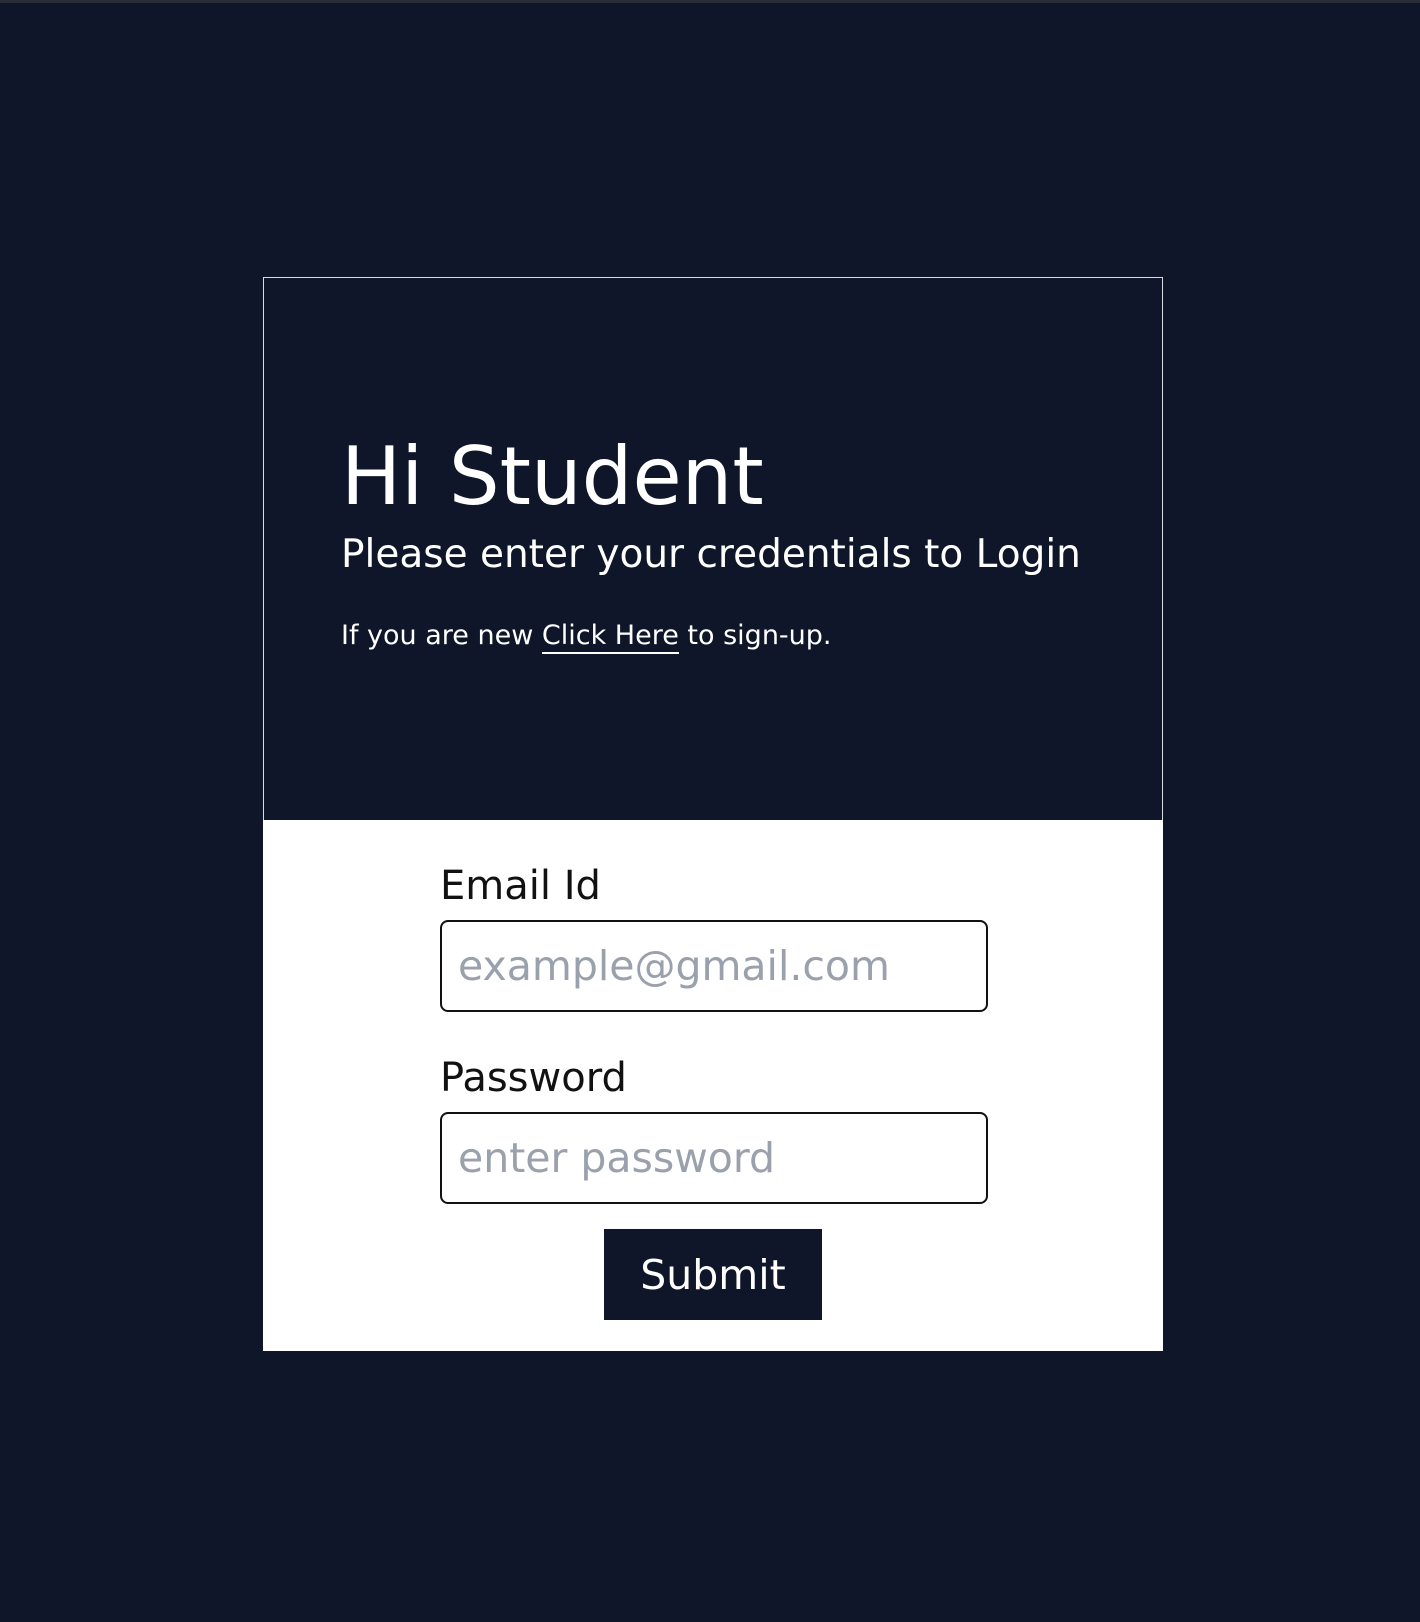 This screenshot has width=1420, height=1622. Describe the element at coordinates (714, 966) in the screenshot. I see `email-input` at that location.